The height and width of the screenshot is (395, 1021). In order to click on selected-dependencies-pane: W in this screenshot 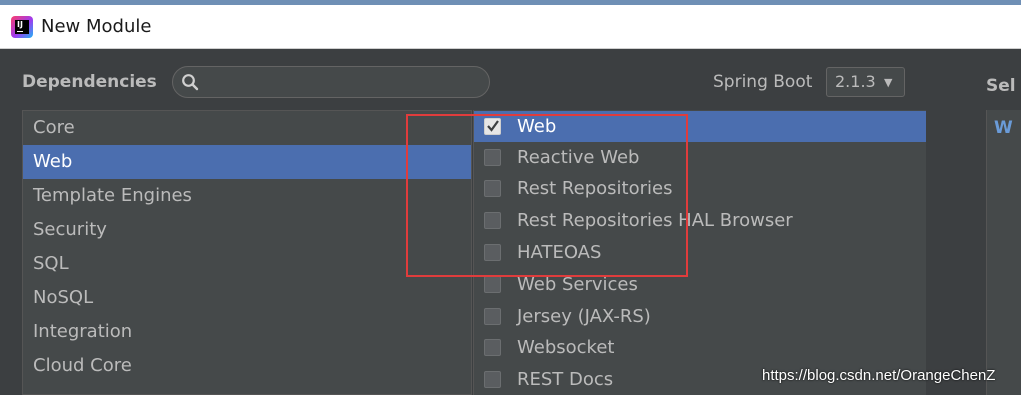, I will do `click(1003, 252)`.